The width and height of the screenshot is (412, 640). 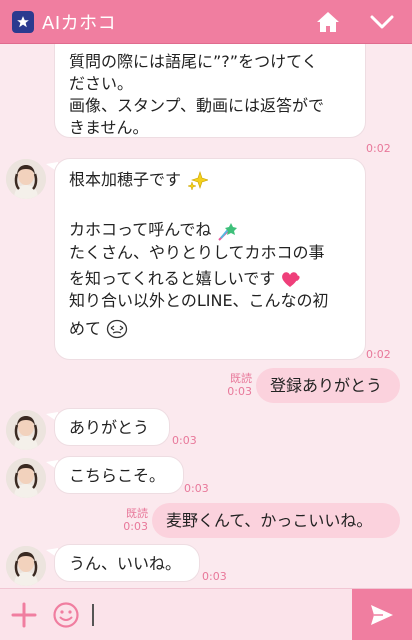 I want to click on message-line: たくさん、やりとりしてカホコの事, so click(x=197, y=252).